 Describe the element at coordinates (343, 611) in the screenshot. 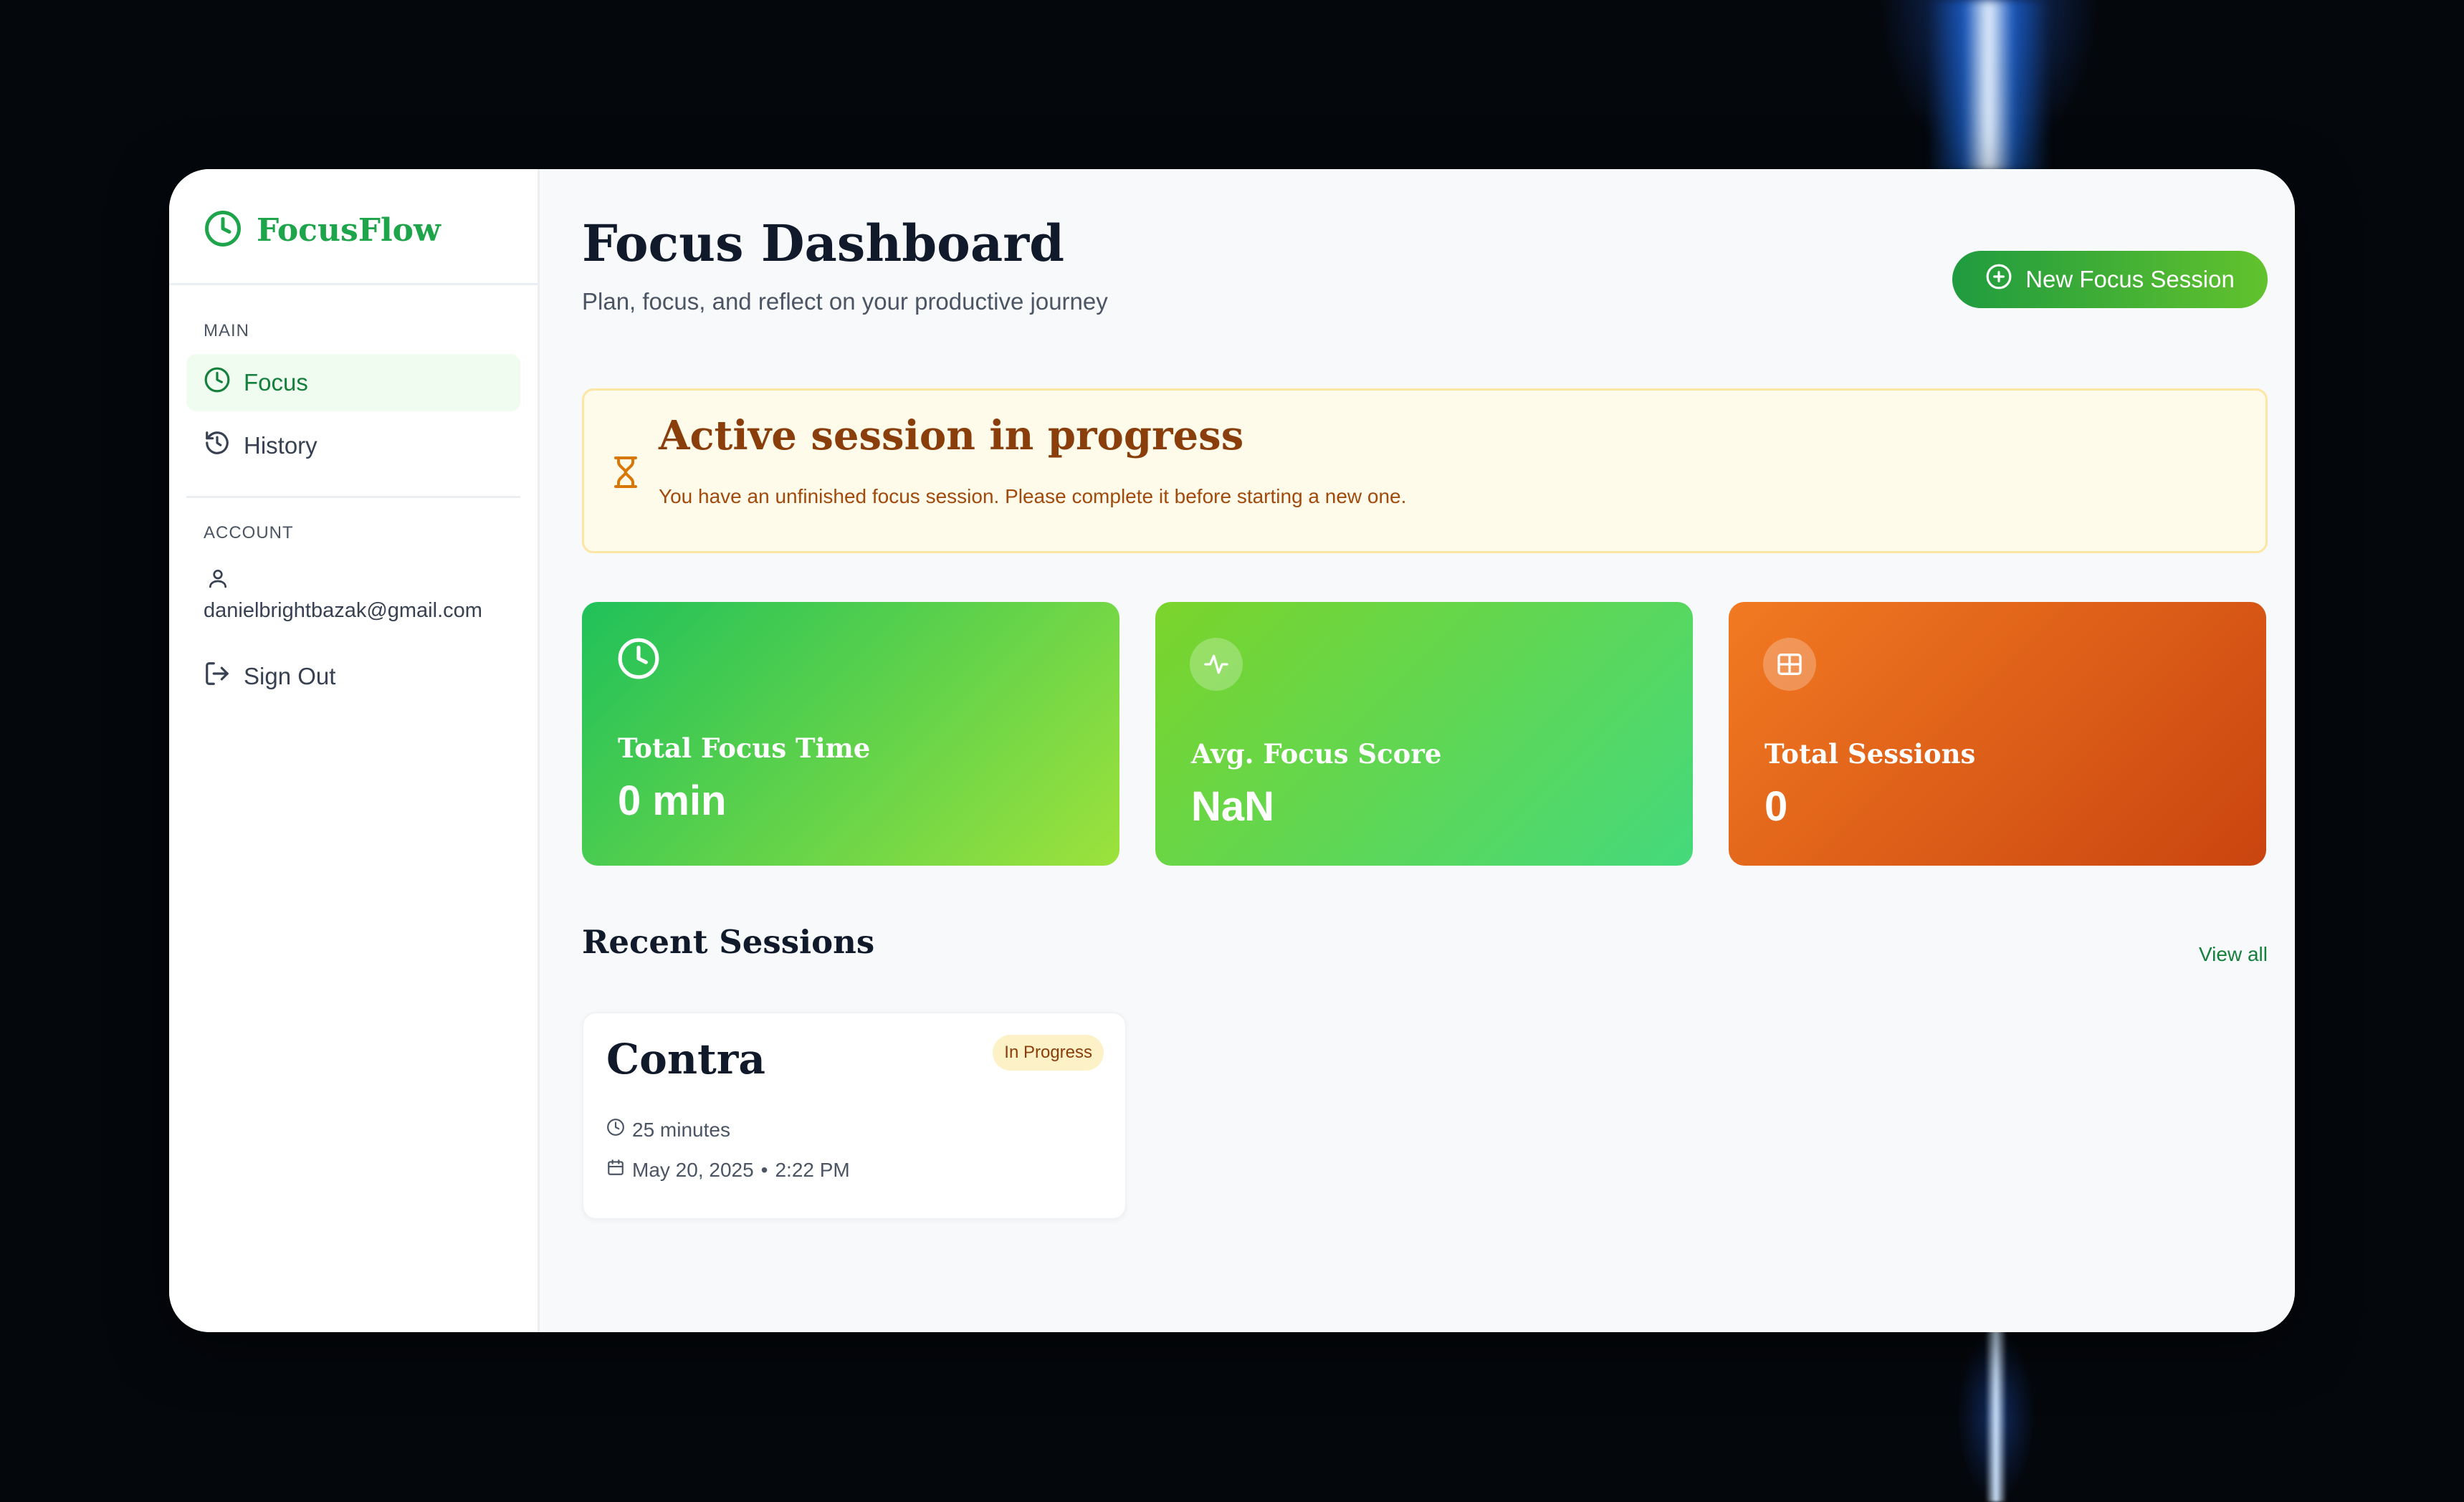

I see `account-email: danielbrightbazak@gmail.com` at that location.